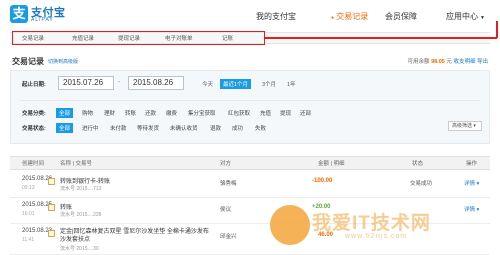 Image resolution: width=500 pixels, height=255 pixels. Describe the element at coordinates (19, 14) in the screenshot. I see `alipay-logo-icon: 支` at that location.